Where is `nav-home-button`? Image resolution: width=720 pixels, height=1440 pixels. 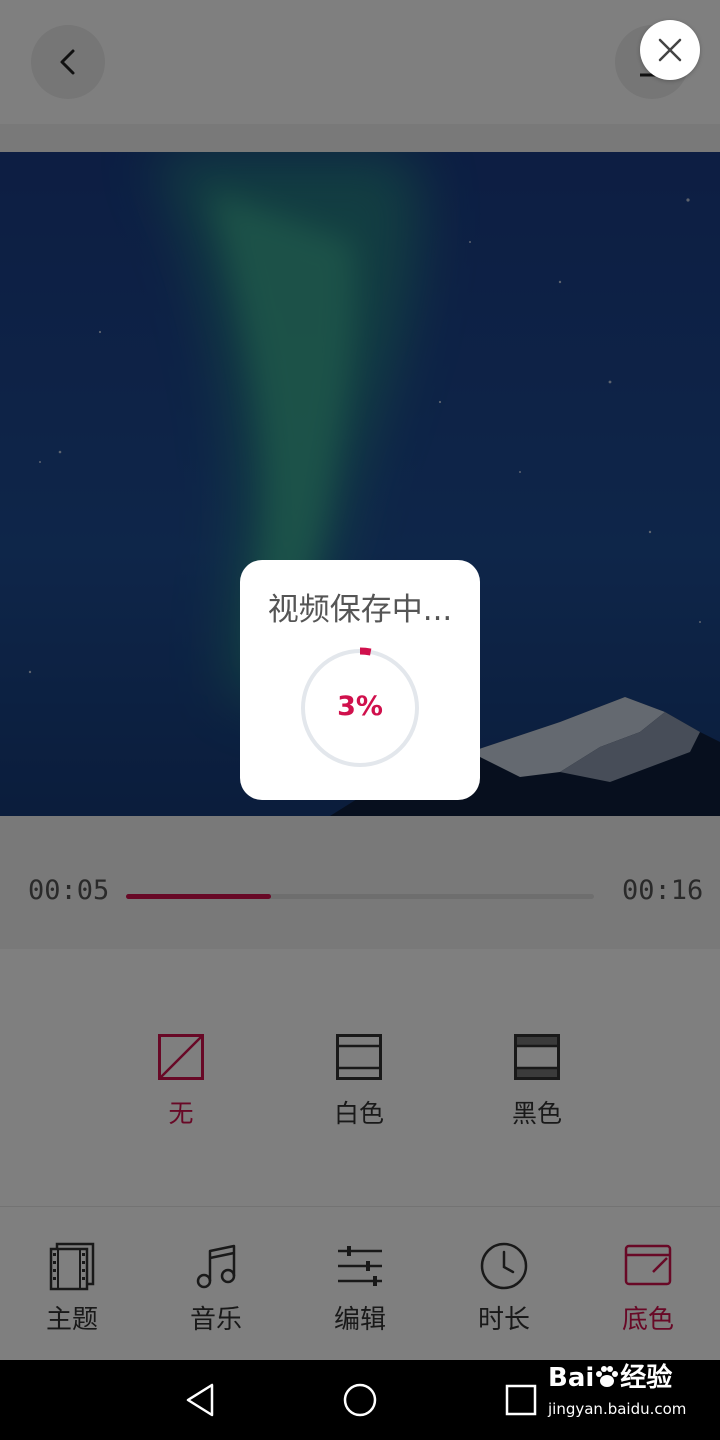 nav-home-button is located at coordinates (360, 1400).